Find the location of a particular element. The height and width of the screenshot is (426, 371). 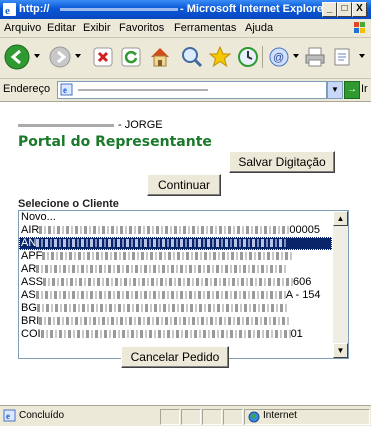

menu-editar: Editar is located at coordinates (61, 28).